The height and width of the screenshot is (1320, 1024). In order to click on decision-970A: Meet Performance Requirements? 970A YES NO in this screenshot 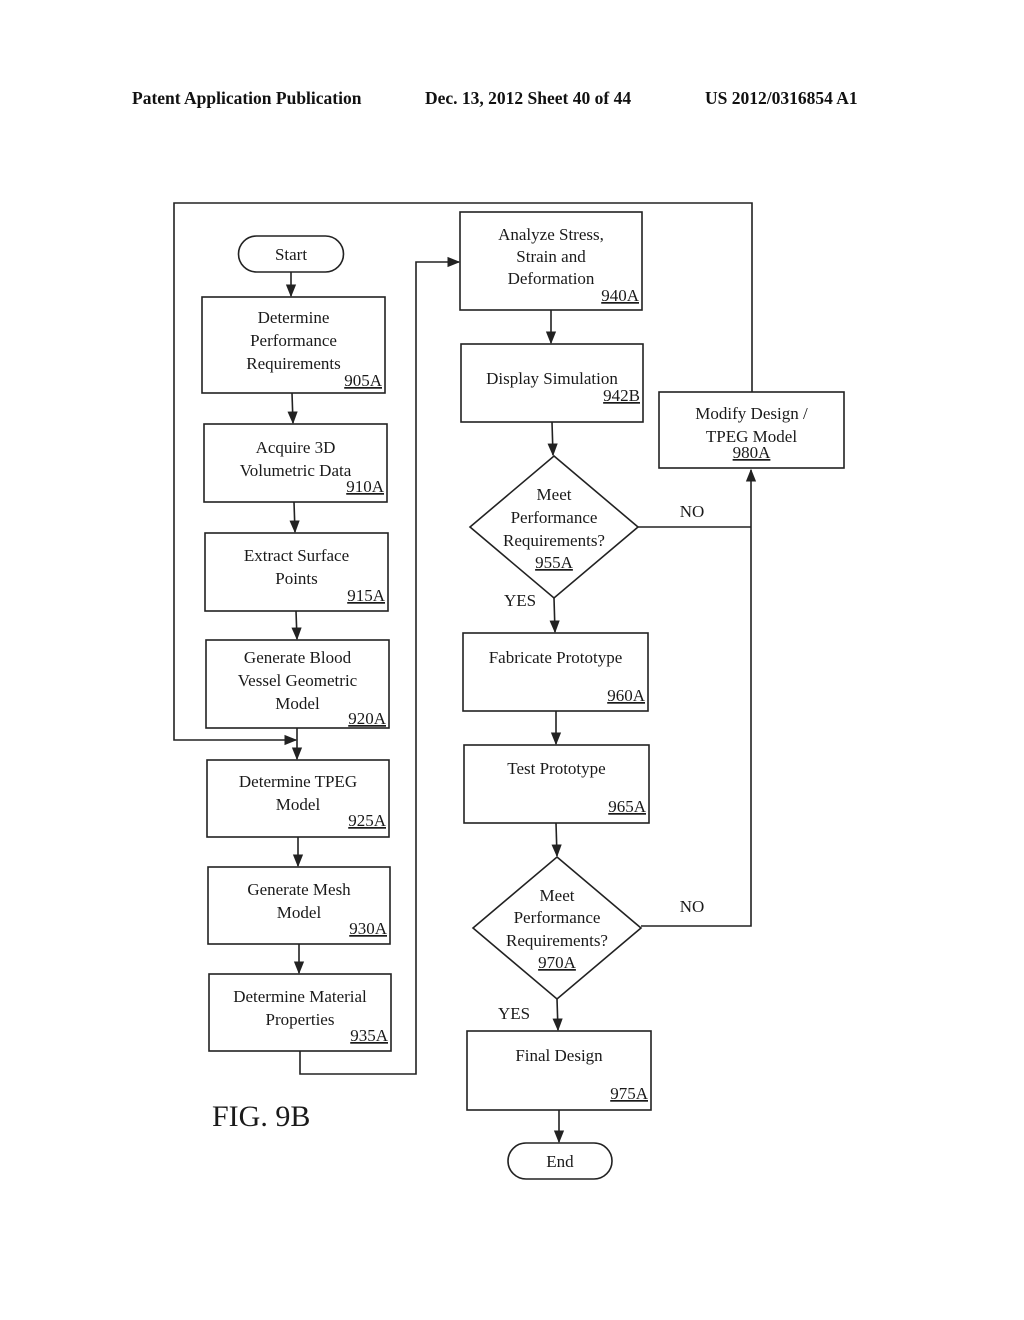, I will do `click(588, 939)`.